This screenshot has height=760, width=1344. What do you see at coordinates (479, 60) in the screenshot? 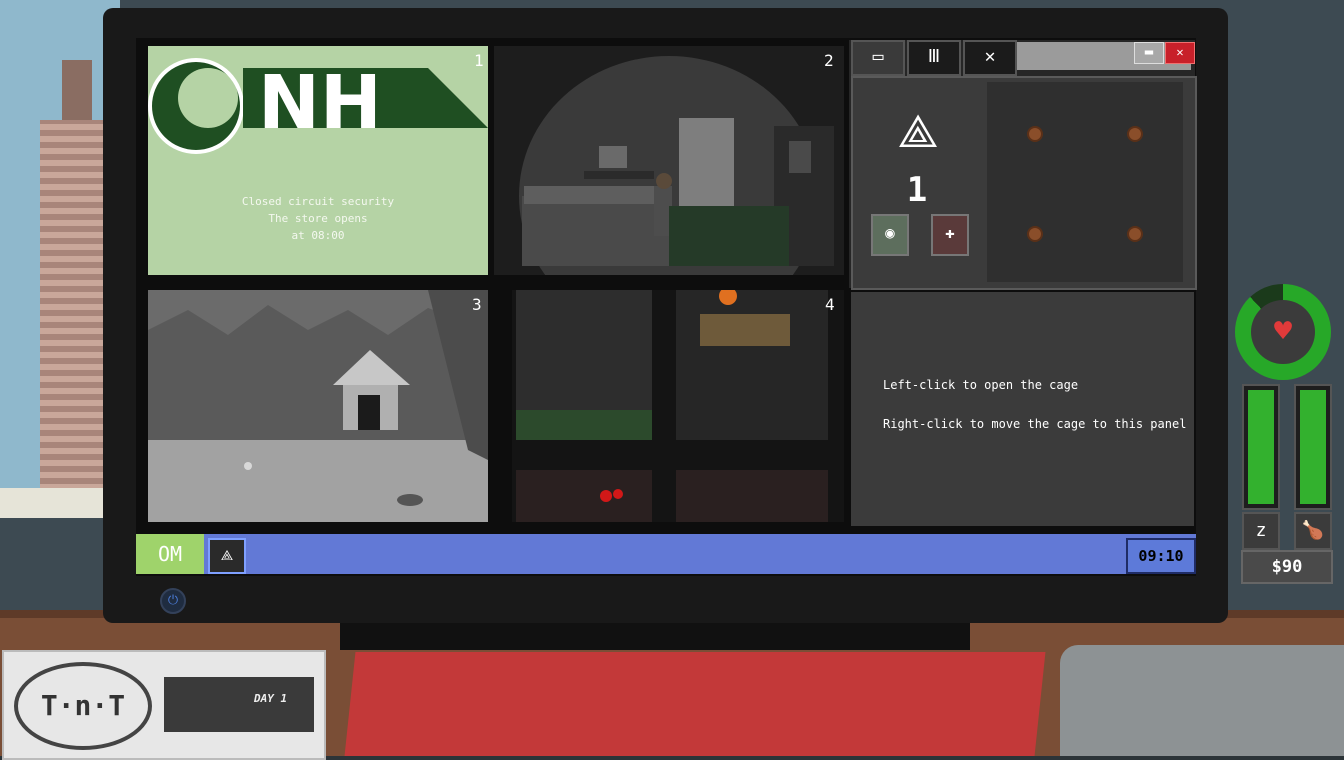
I see `panel-1-number: 1` at bounding box center [479, 60].